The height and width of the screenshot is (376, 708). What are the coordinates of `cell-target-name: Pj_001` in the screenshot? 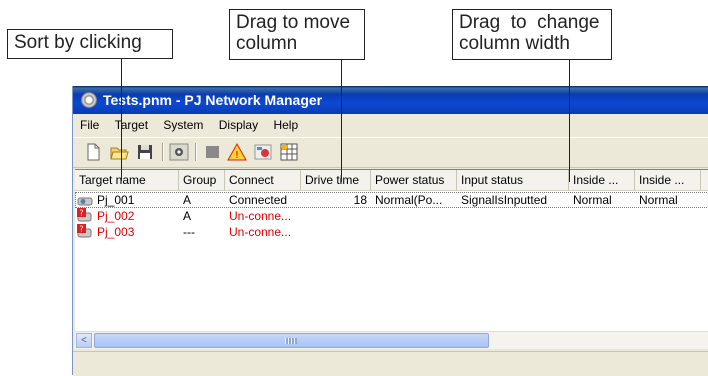 It's located at (116, 200).